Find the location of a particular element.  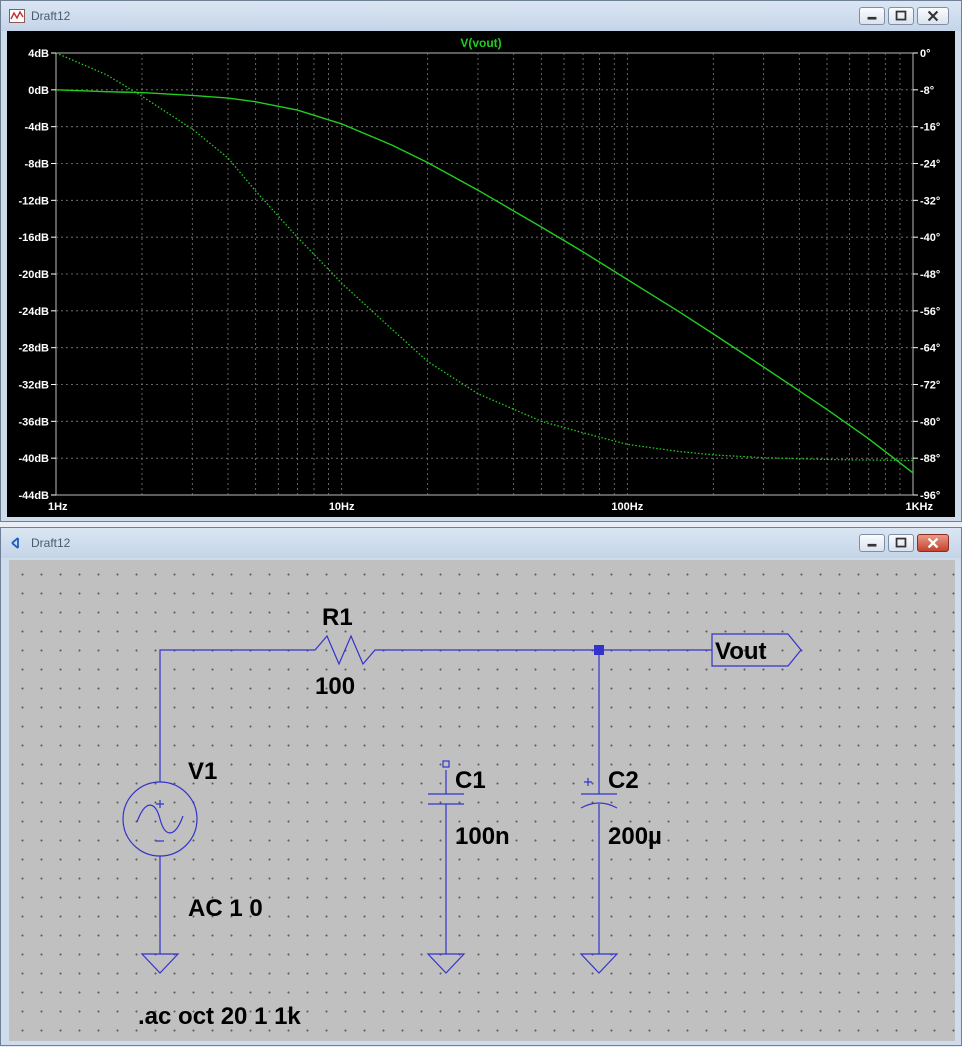

vout-label-text: Vout is located at coordinates (741, 651).